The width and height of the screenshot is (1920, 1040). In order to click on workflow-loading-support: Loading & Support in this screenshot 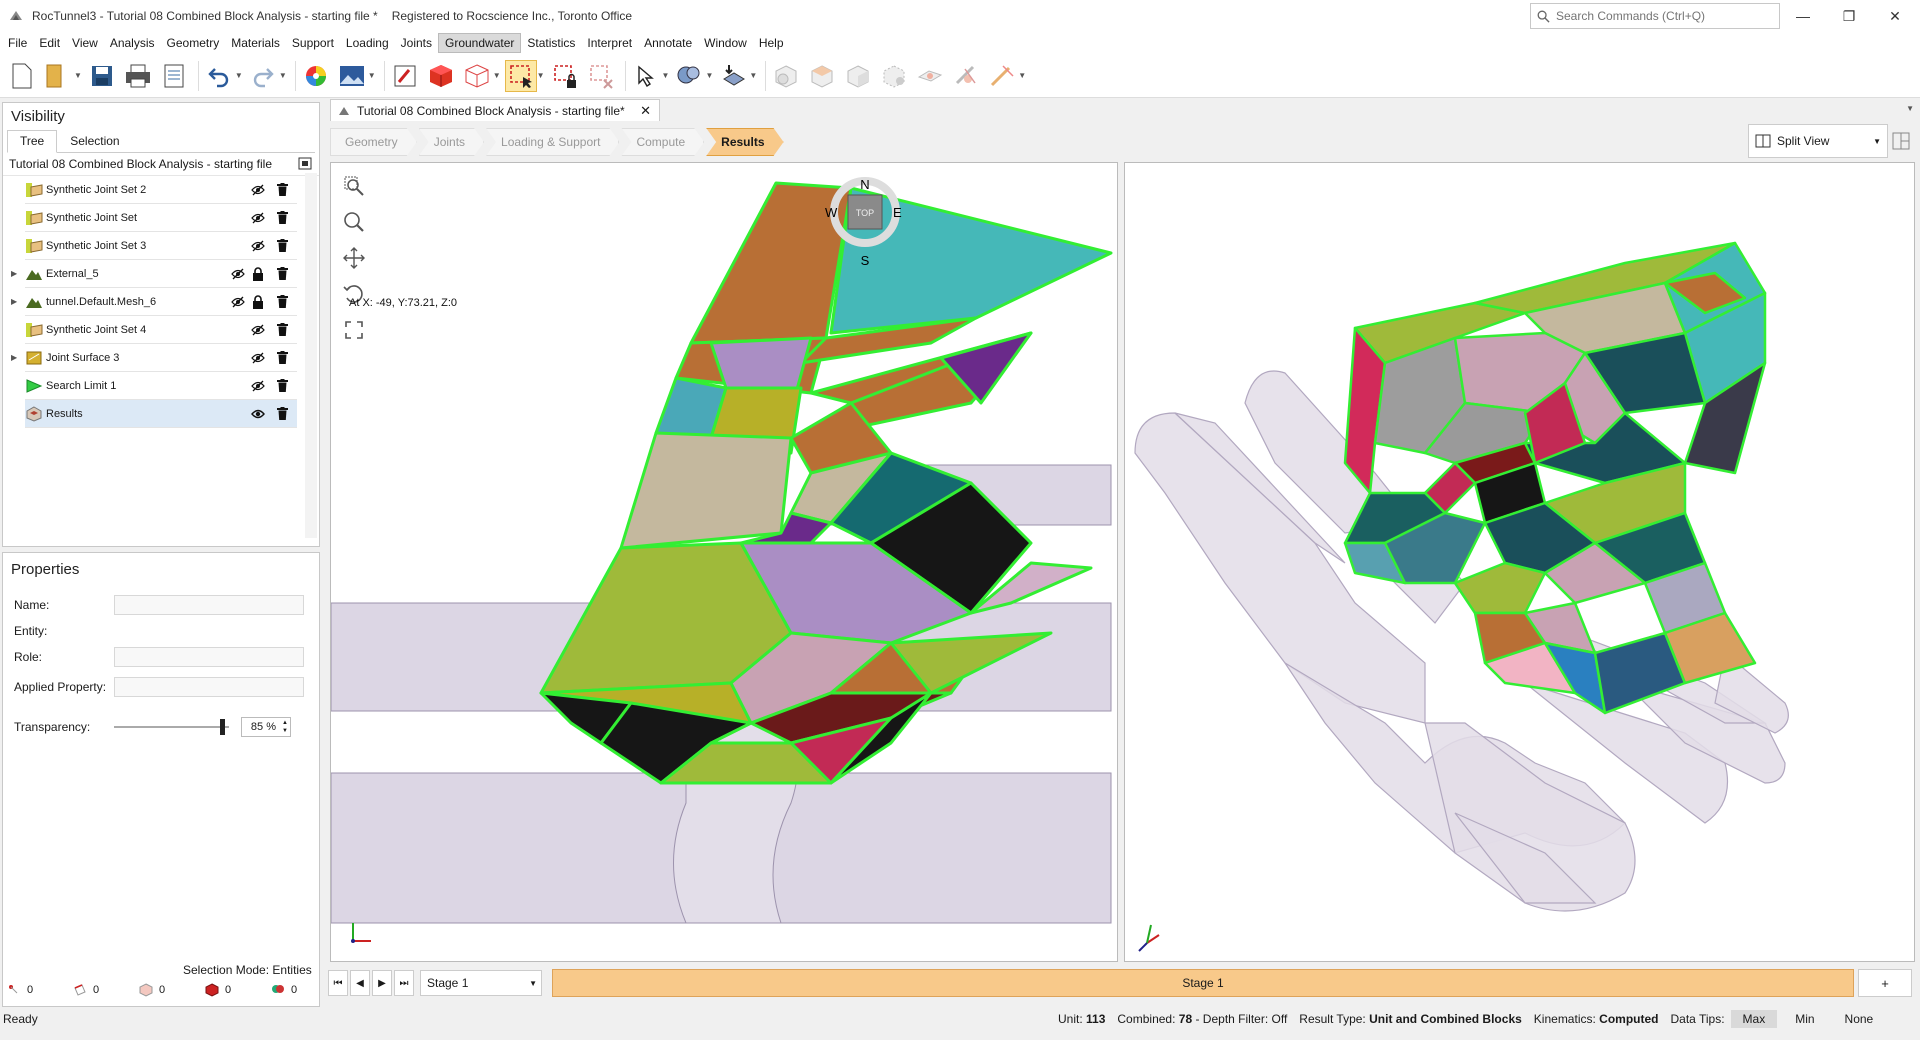, I will do `click(552, 142)`.